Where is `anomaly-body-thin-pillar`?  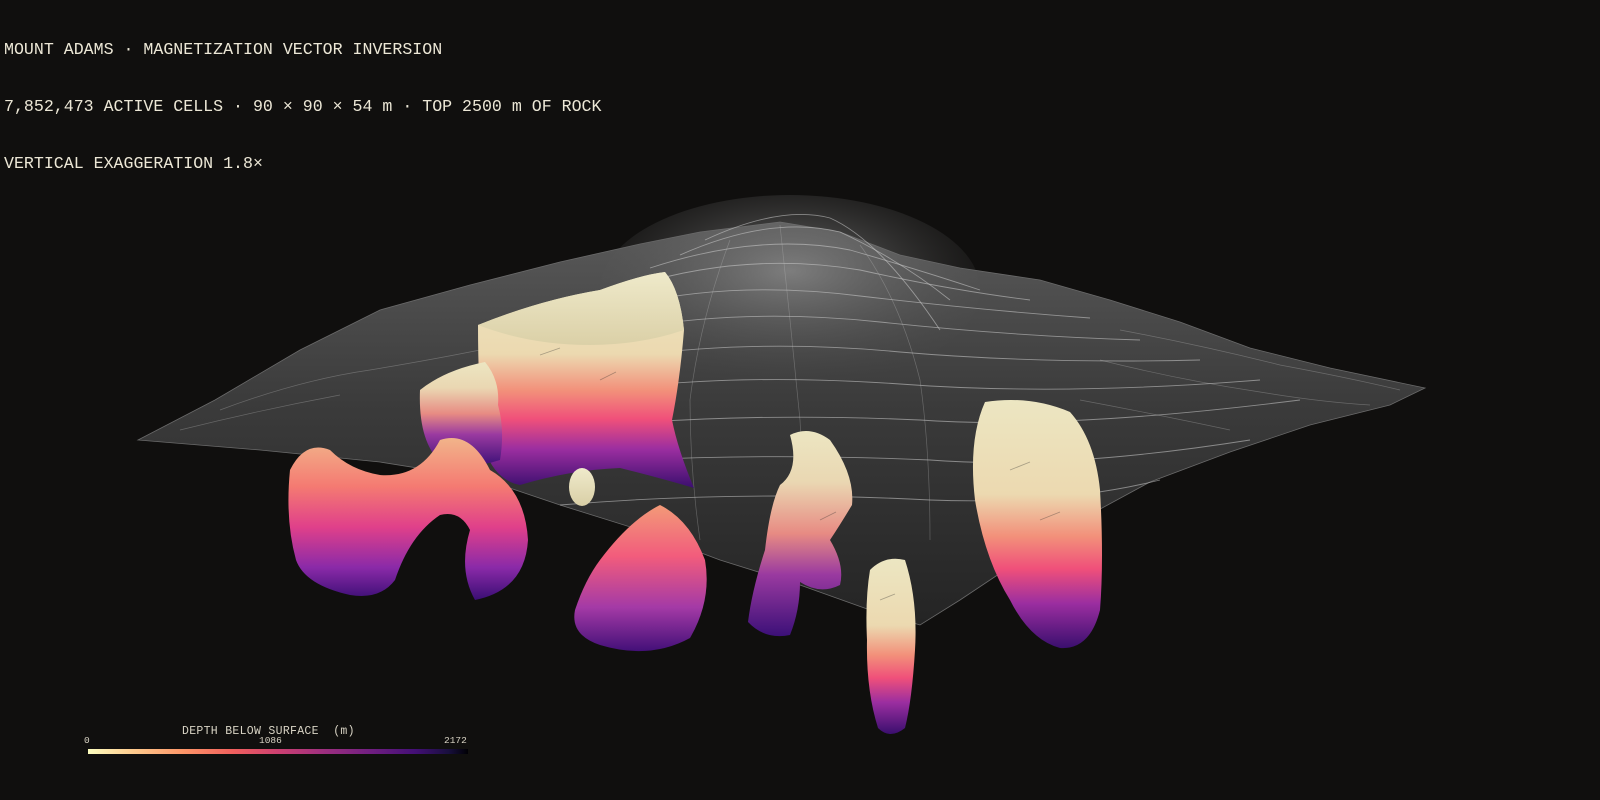 anomaly-body-thin-pillar is located at coordinates (891, 646).